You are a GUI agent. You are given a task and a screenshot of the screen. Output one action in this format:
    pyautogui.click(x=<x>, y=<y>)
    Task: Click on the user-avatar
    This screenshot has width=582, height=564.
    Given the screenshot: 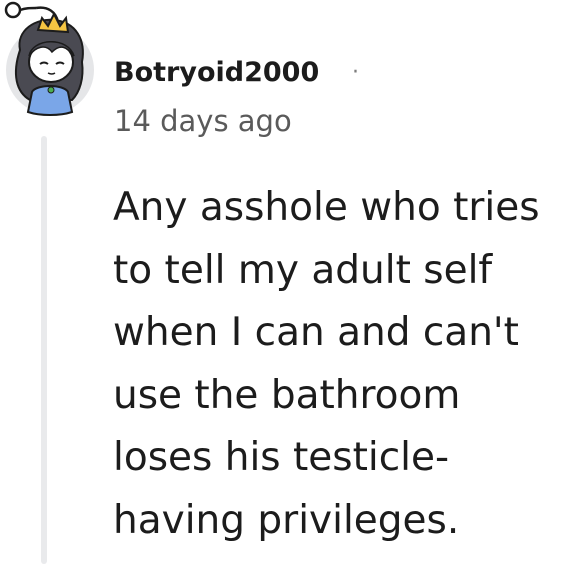 What is the action you would take?
    pyautogui.click(x=48, y=59)
    